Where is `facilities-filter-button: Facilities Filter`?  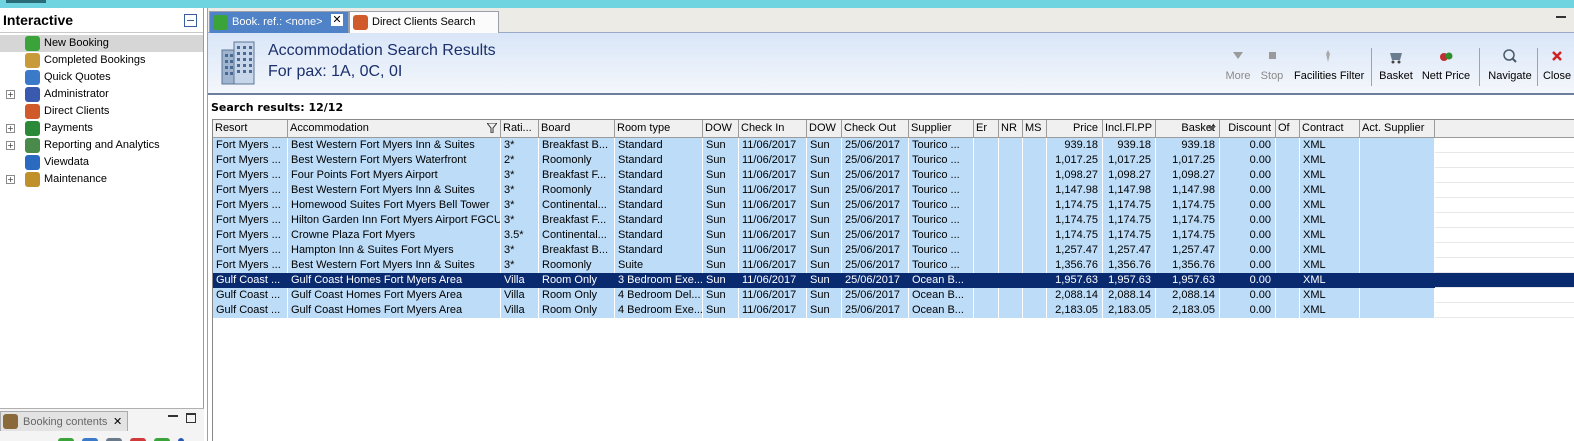 facilities-filter-button: Facilities Filter is located at coordinates (1329, 68).